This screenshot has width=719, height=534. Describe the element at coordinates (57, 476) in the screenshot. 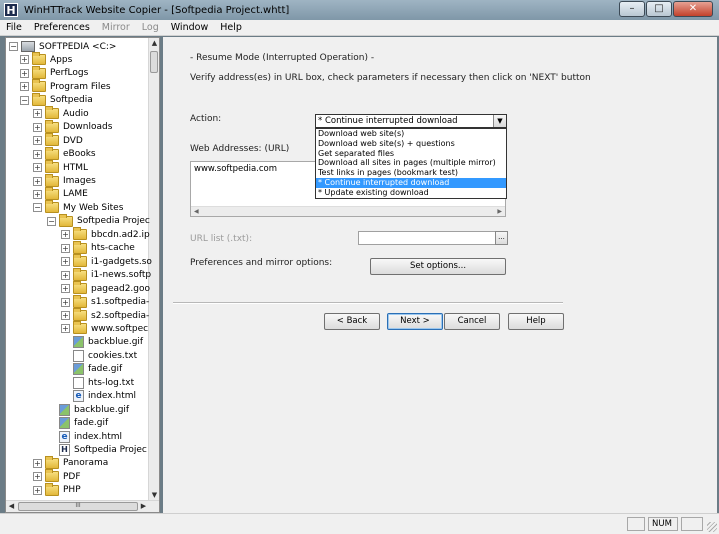

I see `tree-item: + PDF` at that location.